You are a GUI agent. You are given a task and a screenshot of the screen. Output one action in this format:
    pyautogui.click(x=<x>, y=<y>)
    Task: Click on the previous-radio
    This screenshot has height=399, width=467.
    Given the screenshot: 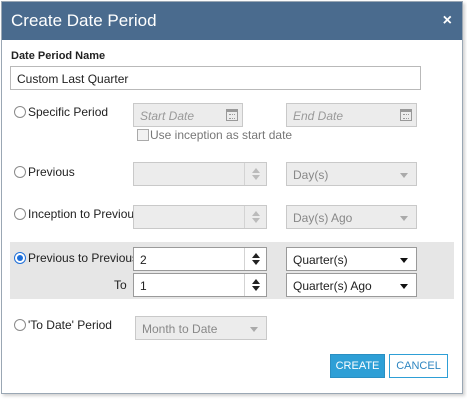 What is the action you would take?
    pyautogui.click(x=20, y=172)
    